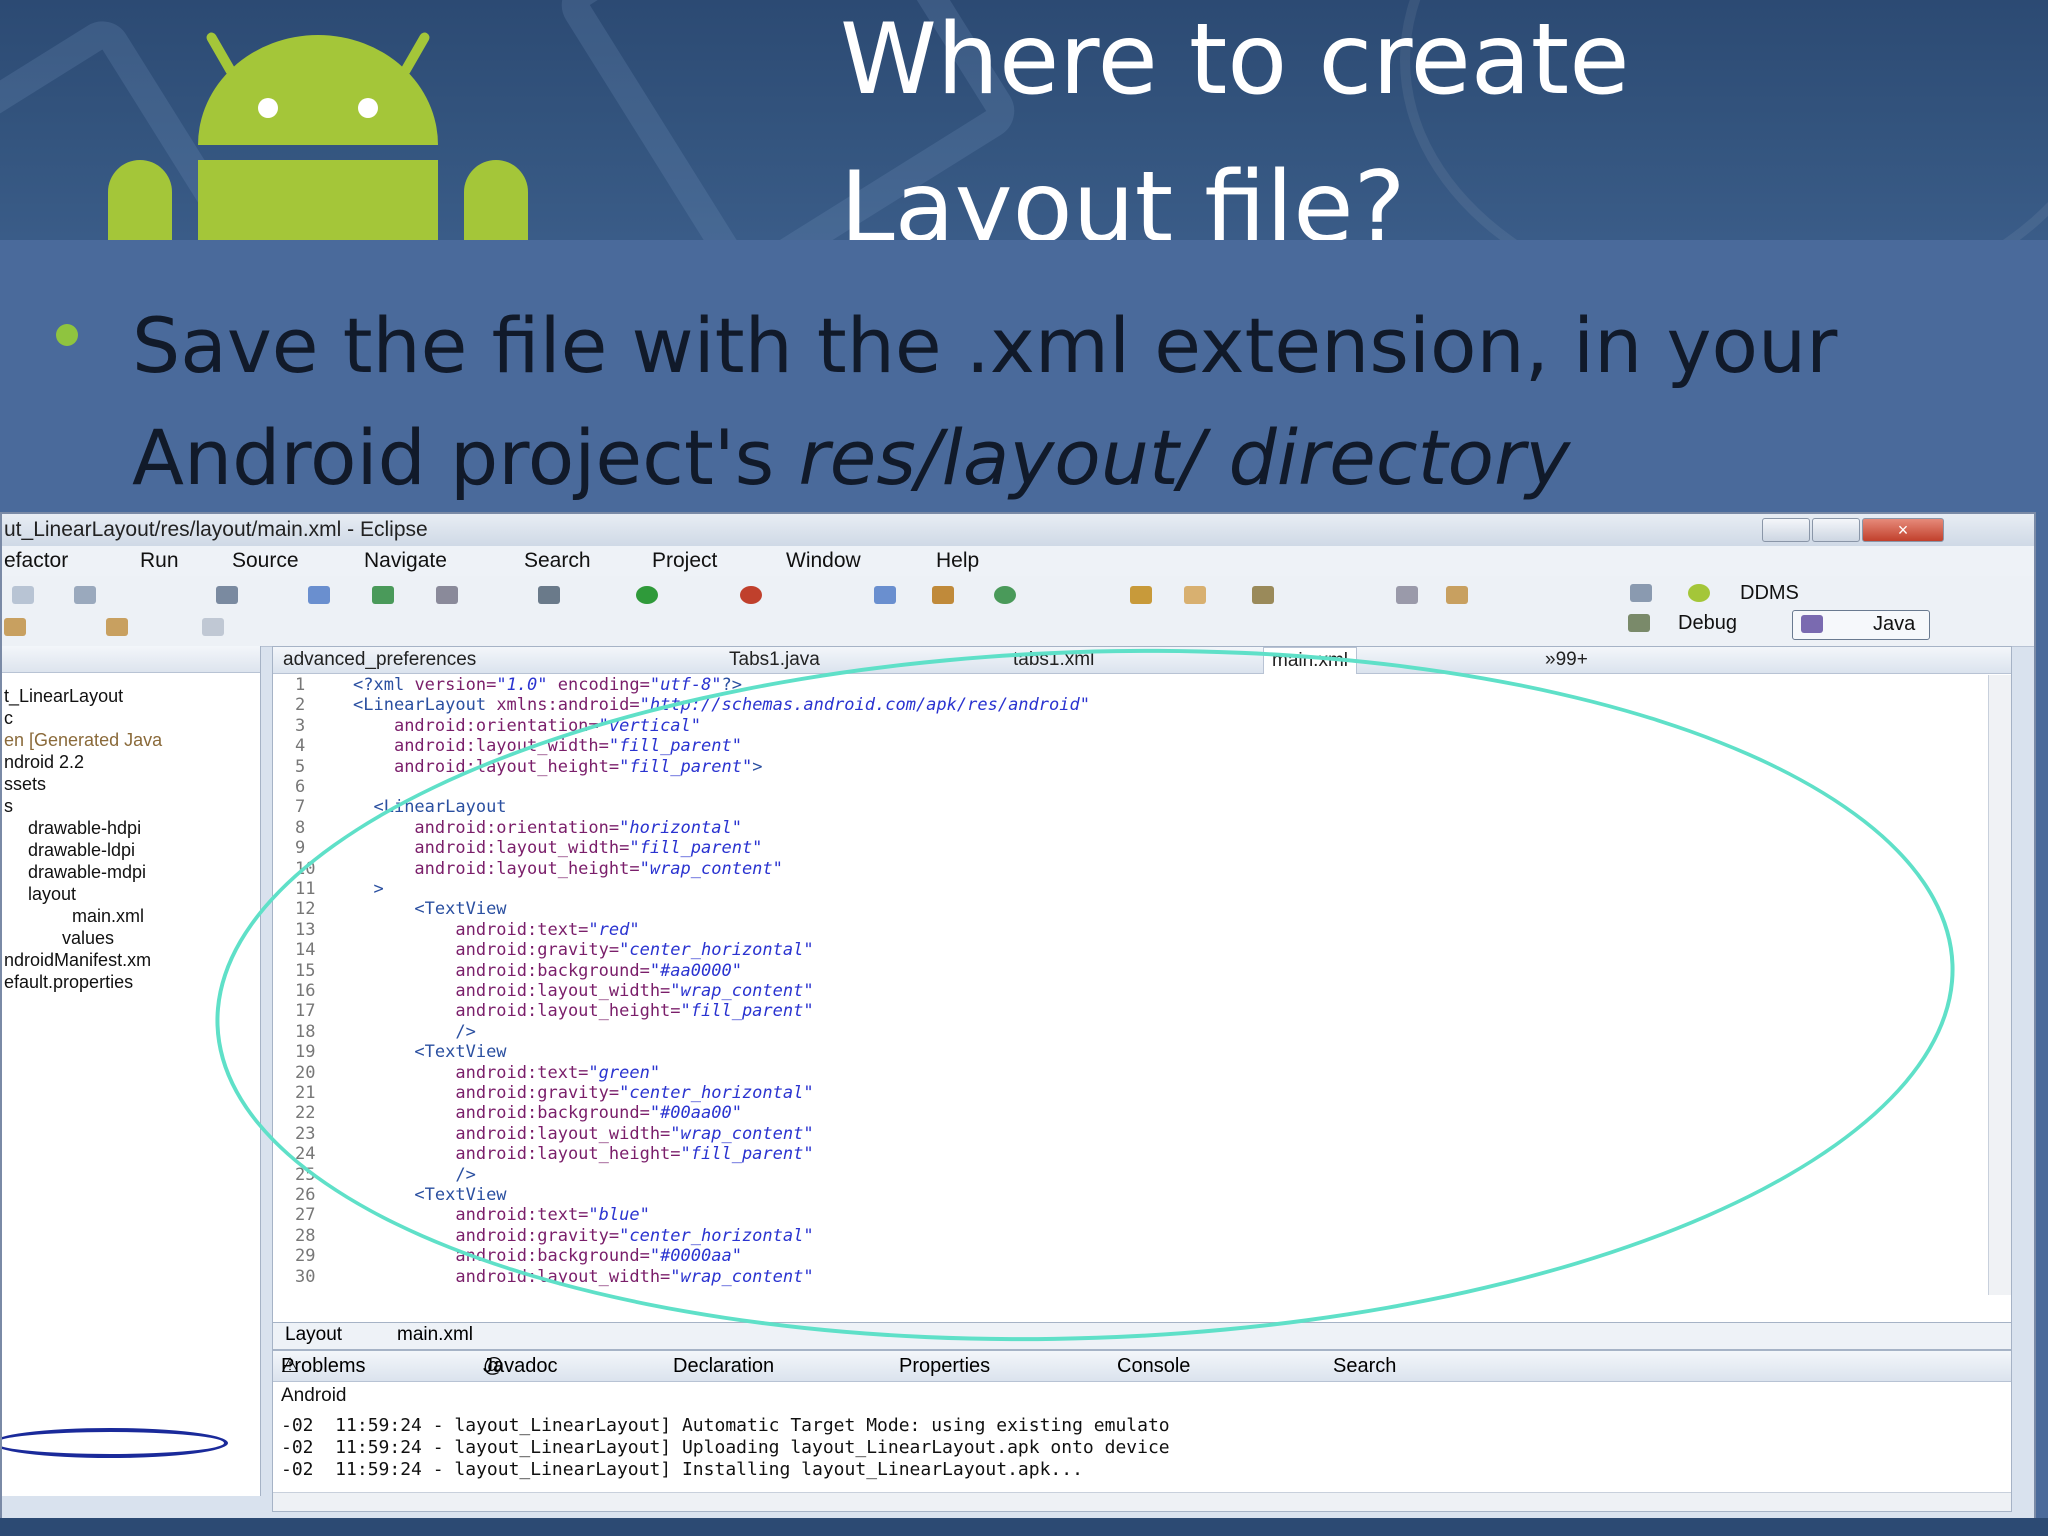  I want to click on search-files-icon, so click(1195, 595).